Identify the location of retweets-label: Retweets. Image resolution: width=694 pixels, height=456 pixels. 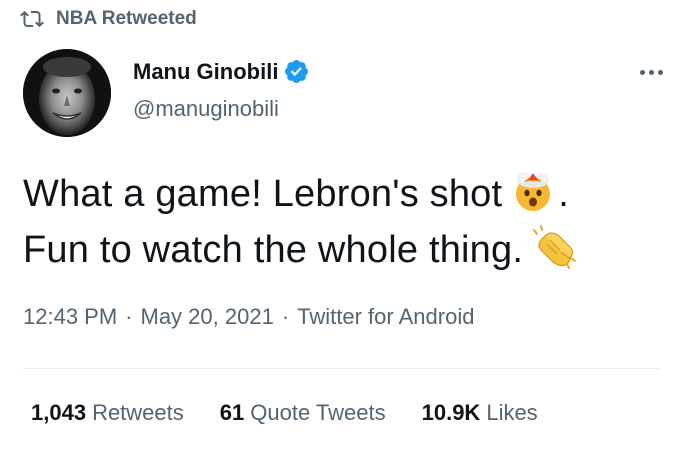
(138, 412).